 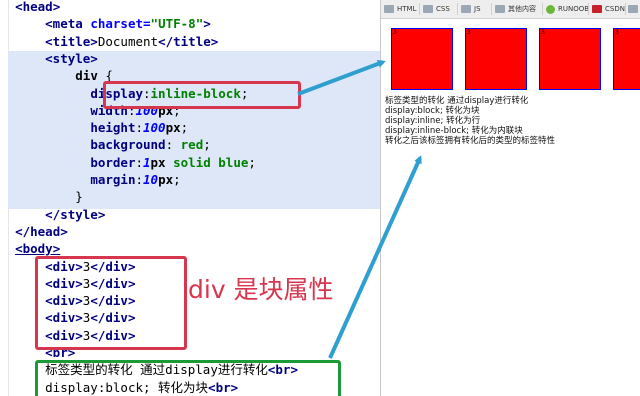 I want to click on code-line: height:100px;, so click(x=139, y=128).